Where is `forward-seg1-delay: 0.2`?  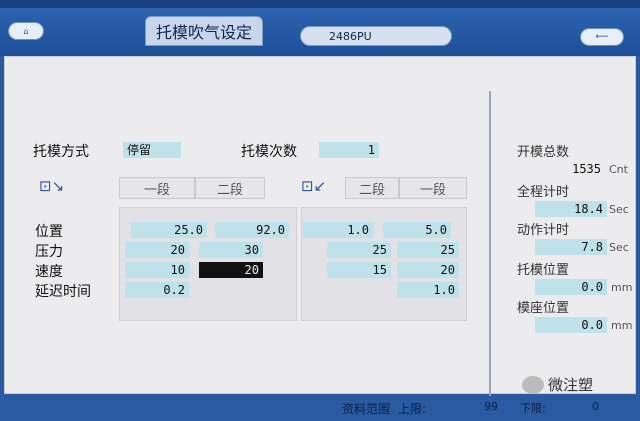 forward-seg1-delay: 0.2 is located at coordinates (157, 290).